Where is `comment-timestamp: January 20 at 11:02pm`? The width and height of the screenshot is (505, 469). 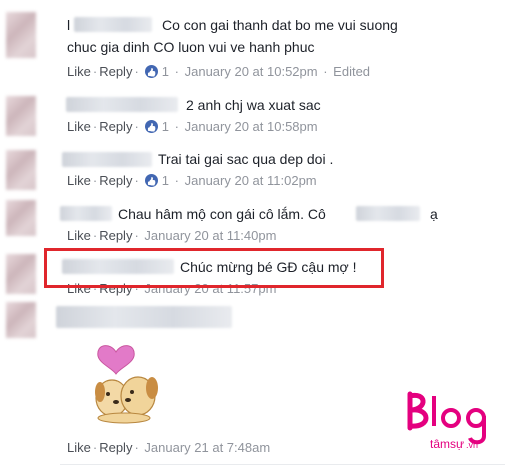 comment-timestamp: January 20 at 11:02pm is located at coordinates (251, 180).